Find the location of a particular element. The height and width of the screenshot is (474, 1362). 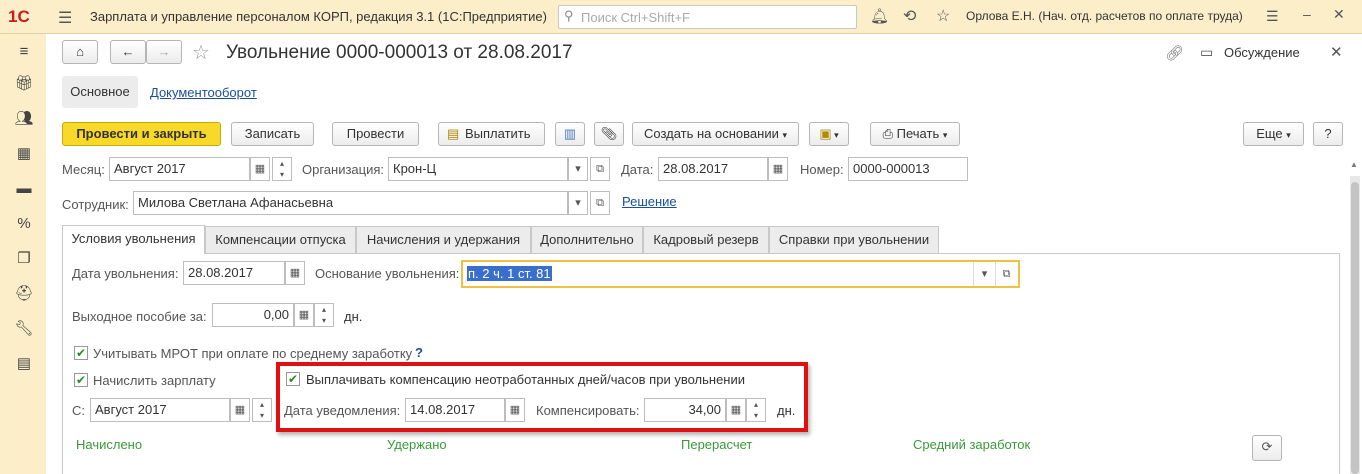

month-label: Месяц: is located at coordinates (83, 169).